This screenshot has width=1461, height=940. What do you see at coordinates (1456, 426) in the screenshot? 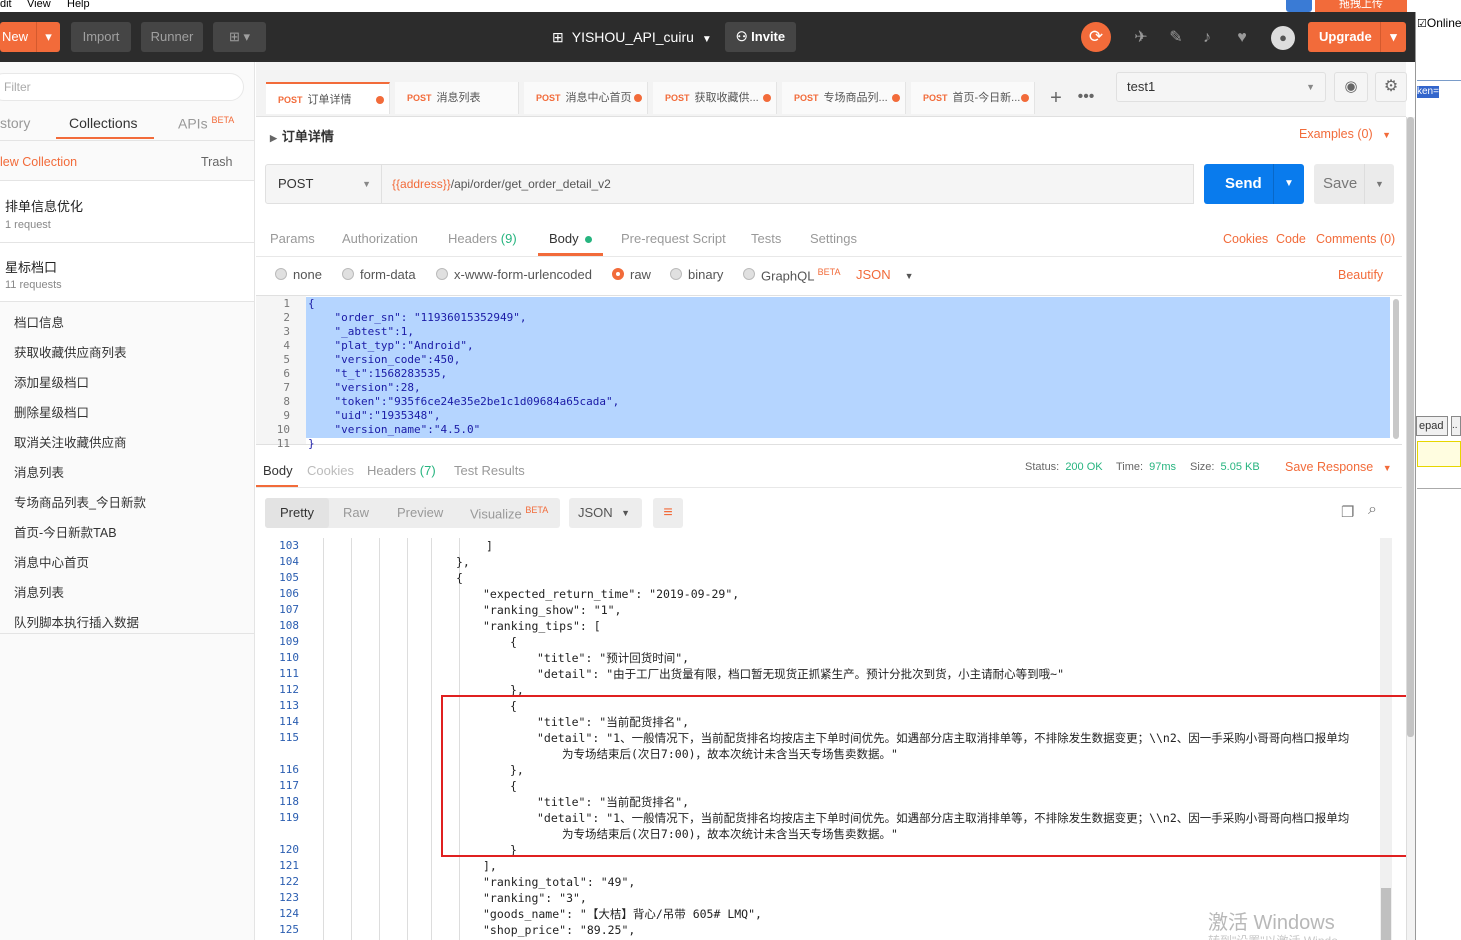
I see `more-button: ..` at bounding box center [1456, 426].